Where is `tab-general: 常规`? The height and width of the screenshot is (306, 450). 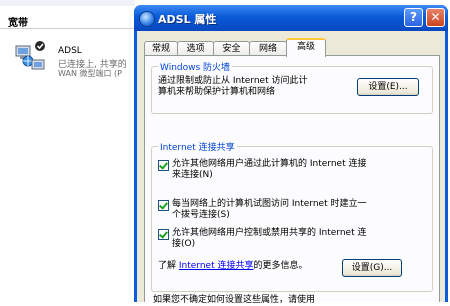
tab-general: 常规 is located at coordinates (161, 48).